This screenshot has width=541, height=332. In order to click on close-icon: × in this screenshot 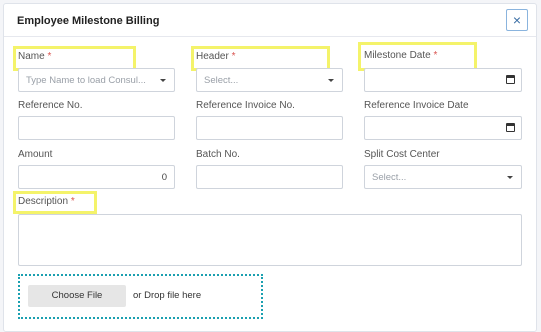, I will do `click(517, 20)`.